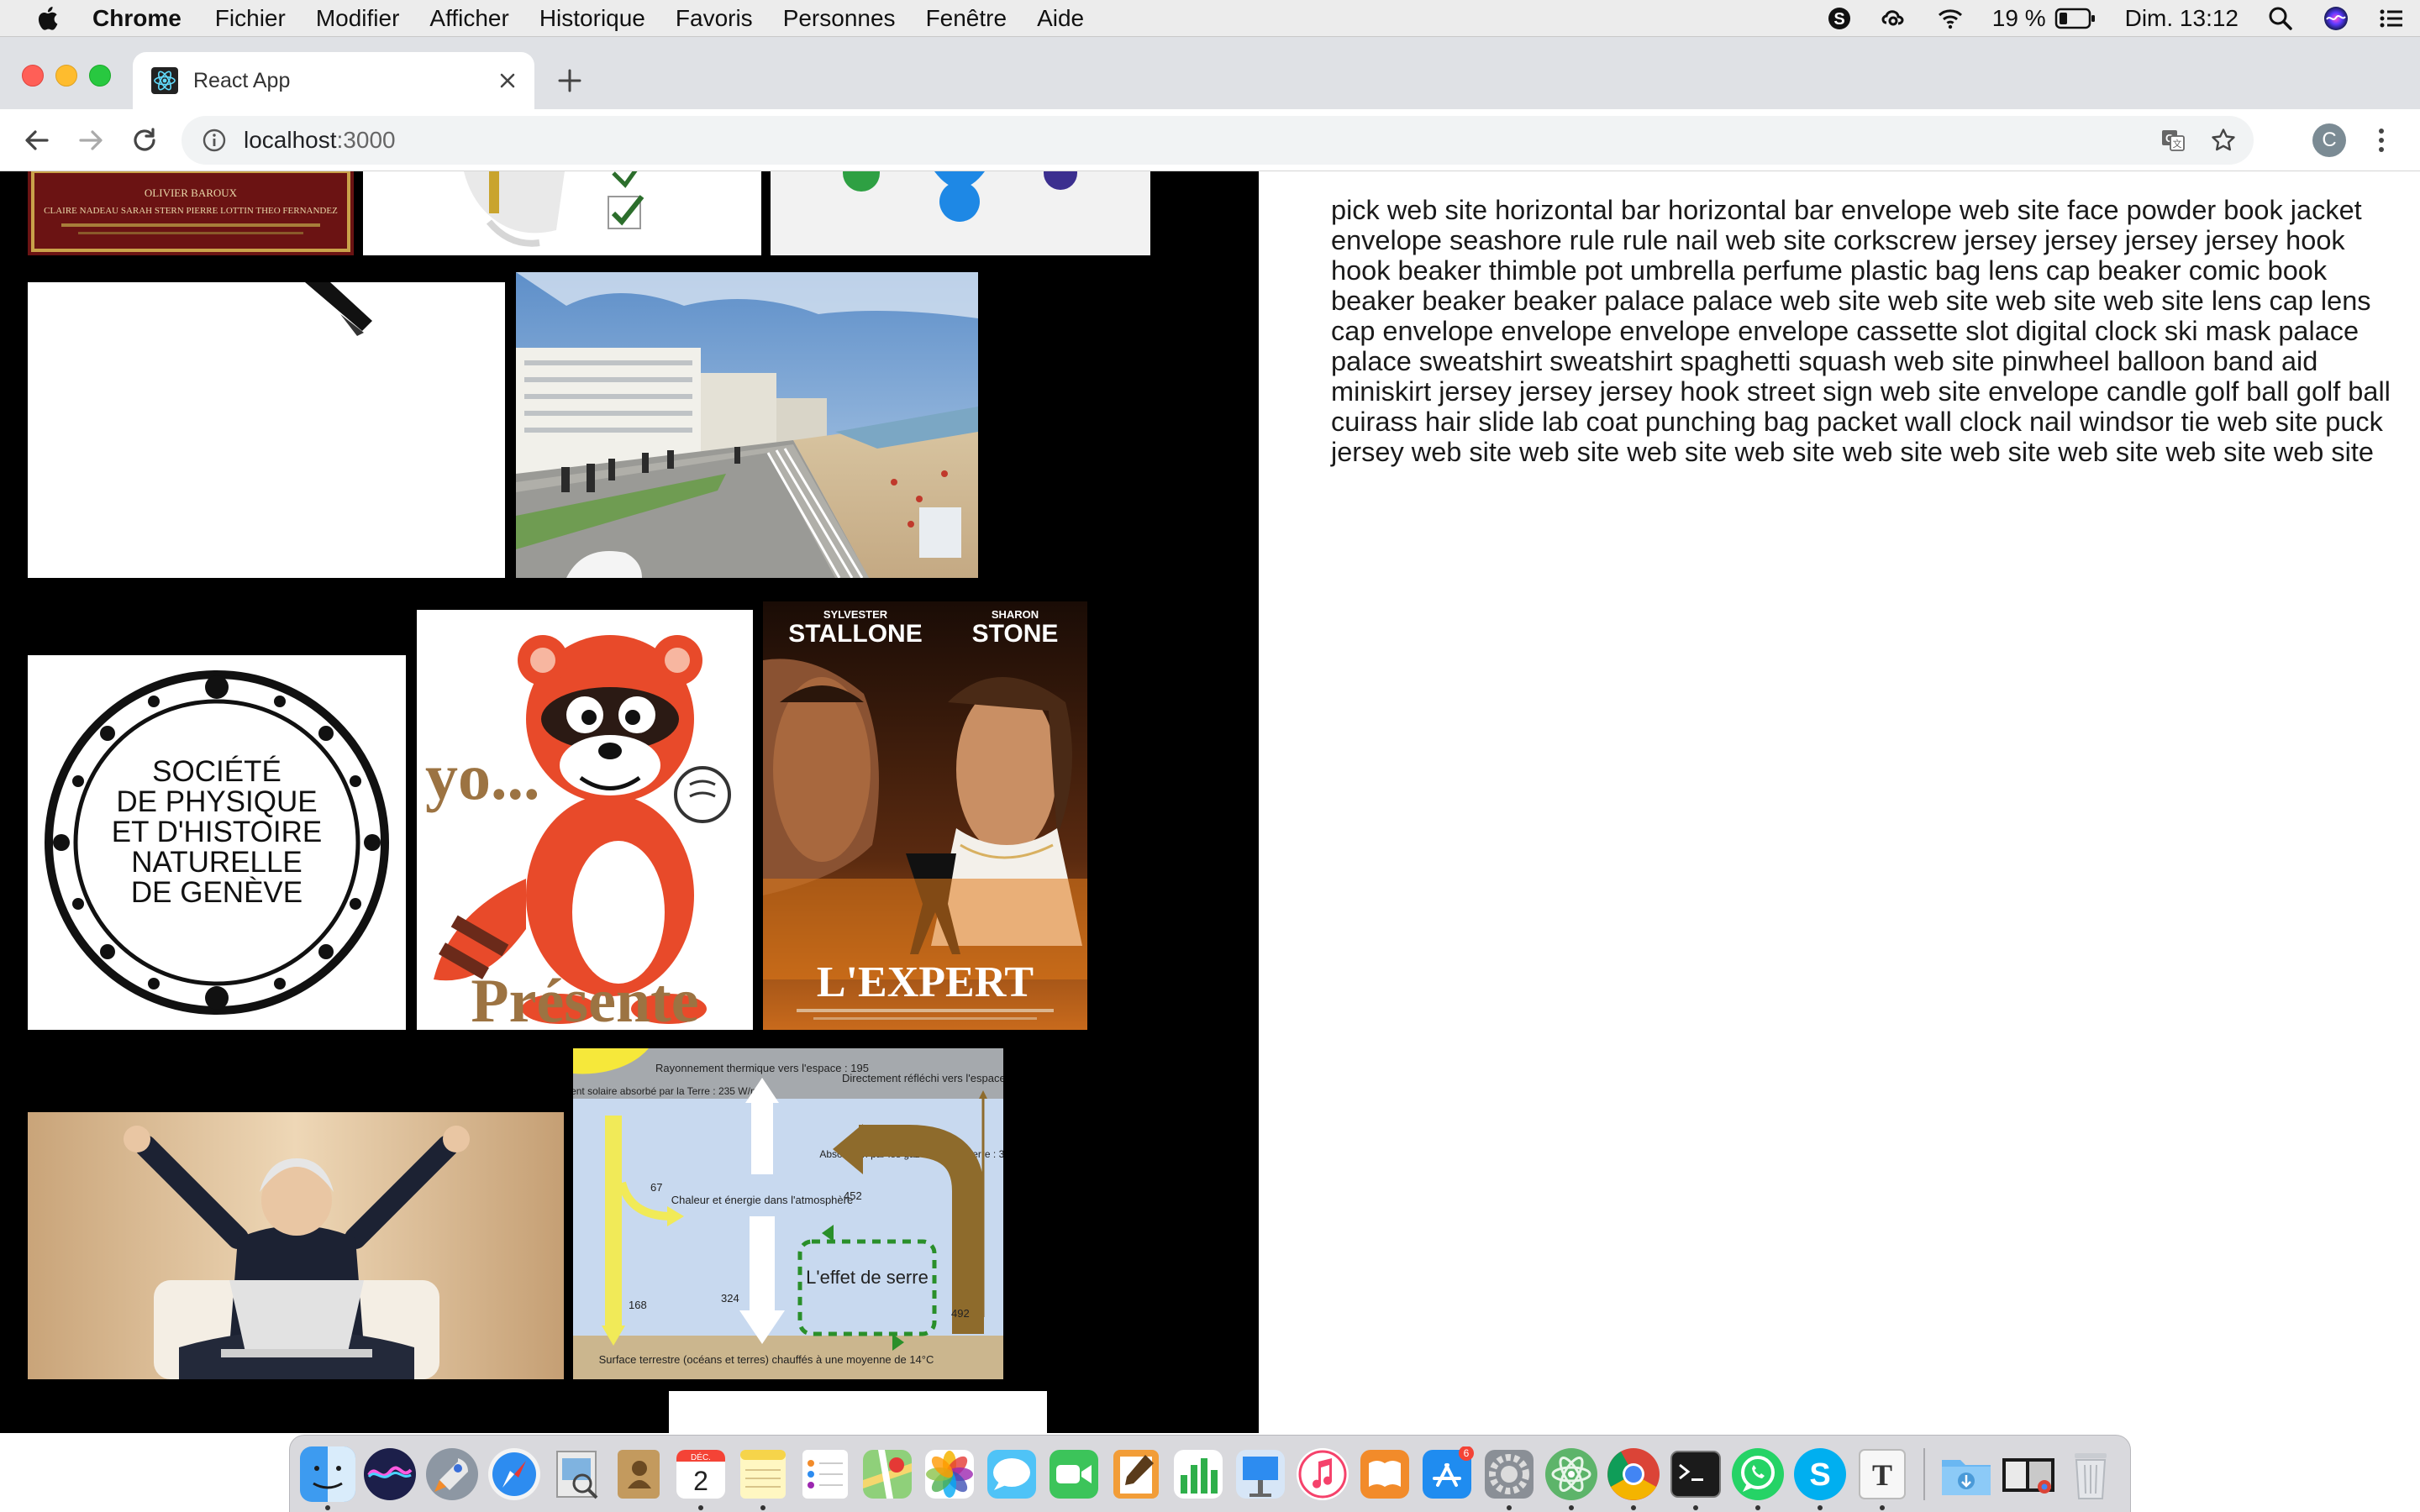  I want to click on battery-percent: 19 %, so click(2019, 18).